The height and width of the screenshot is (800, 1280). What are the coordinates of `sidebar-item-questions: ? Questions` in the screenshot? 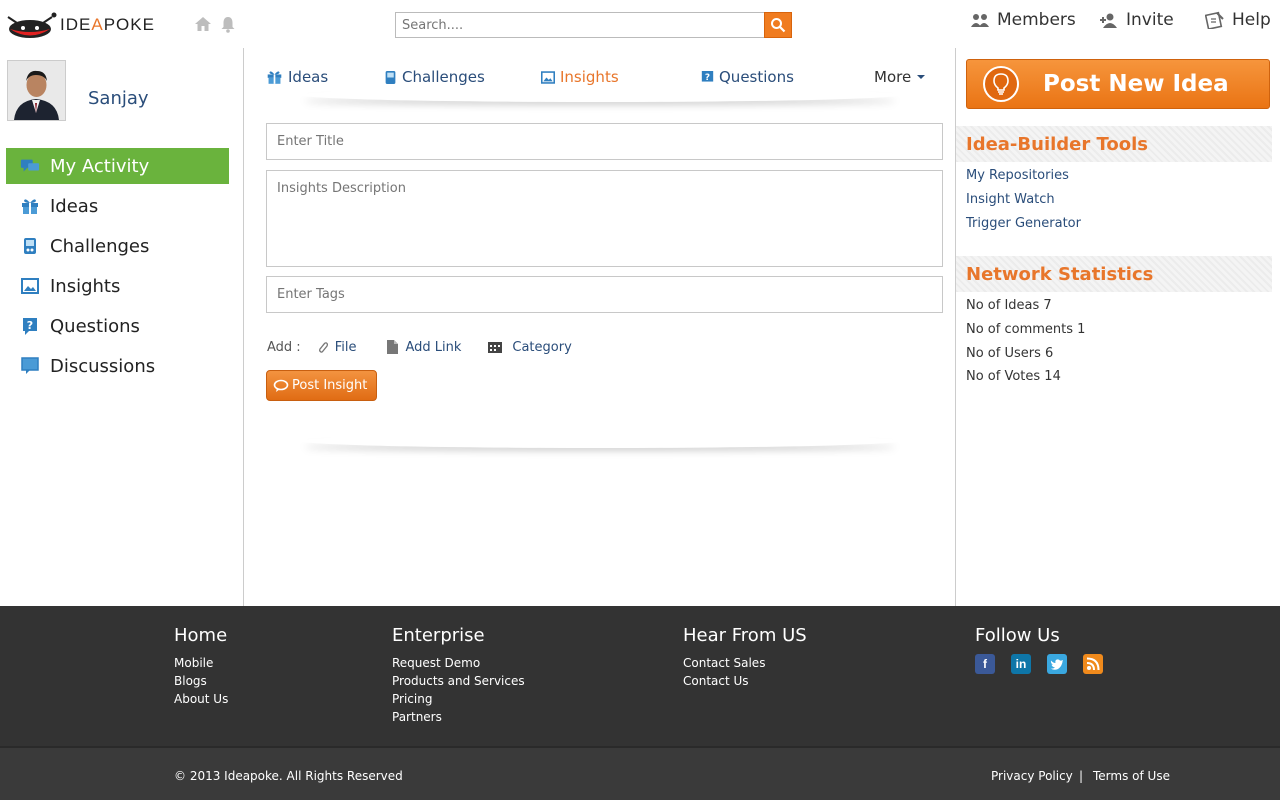 It's located at (117, 326).